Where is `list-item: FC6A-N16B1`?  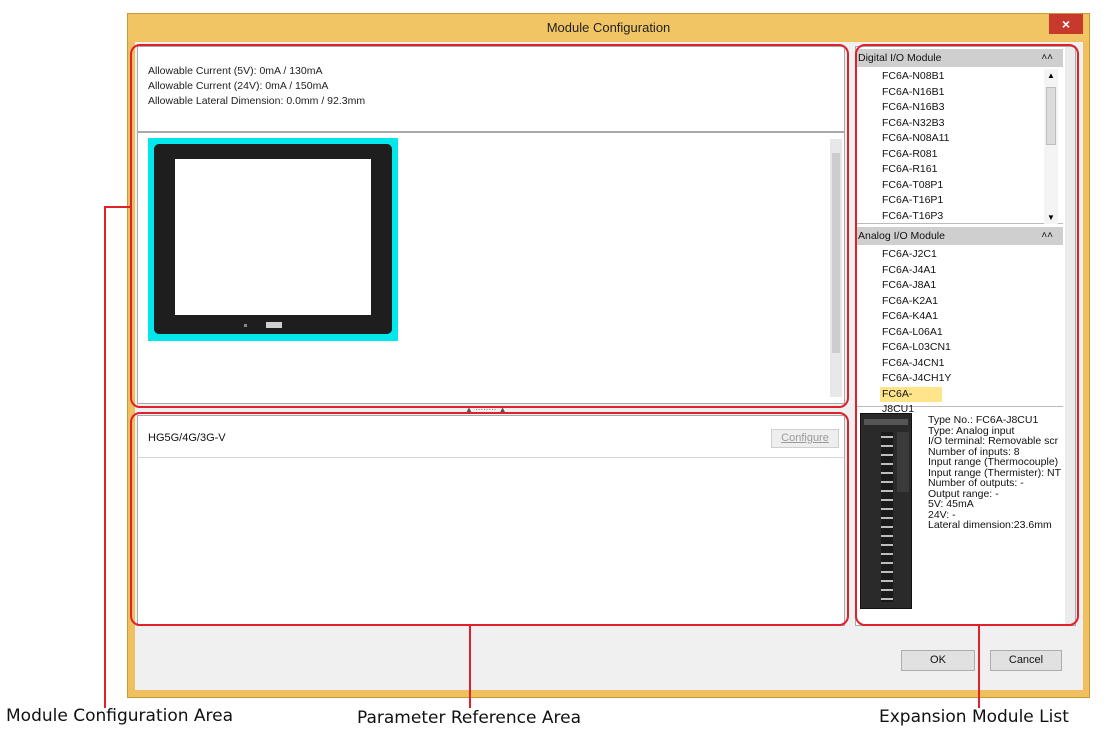 list-item: FC6A-N16B1 is located at coordinates (959, 93).